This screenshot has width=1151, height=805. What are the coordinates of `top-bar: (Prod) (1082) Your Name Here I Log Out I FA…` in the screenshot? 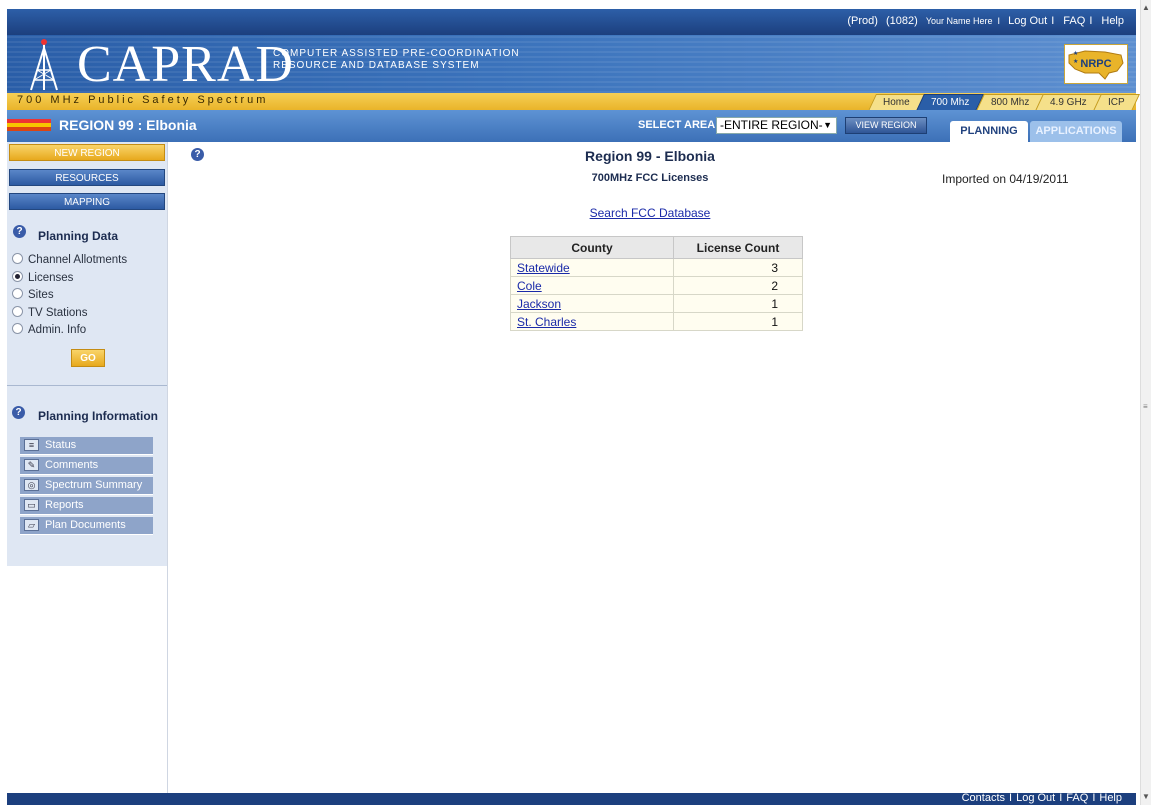 It's located at (571, 22).